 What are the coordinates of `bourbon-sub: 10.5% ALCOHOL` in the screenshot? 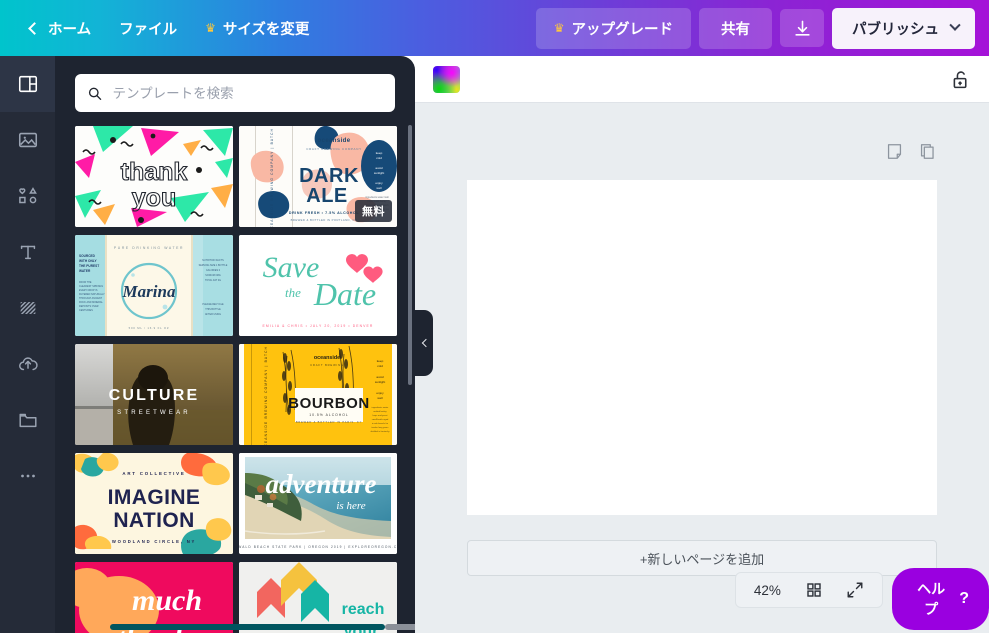 It's located at (329, 415).